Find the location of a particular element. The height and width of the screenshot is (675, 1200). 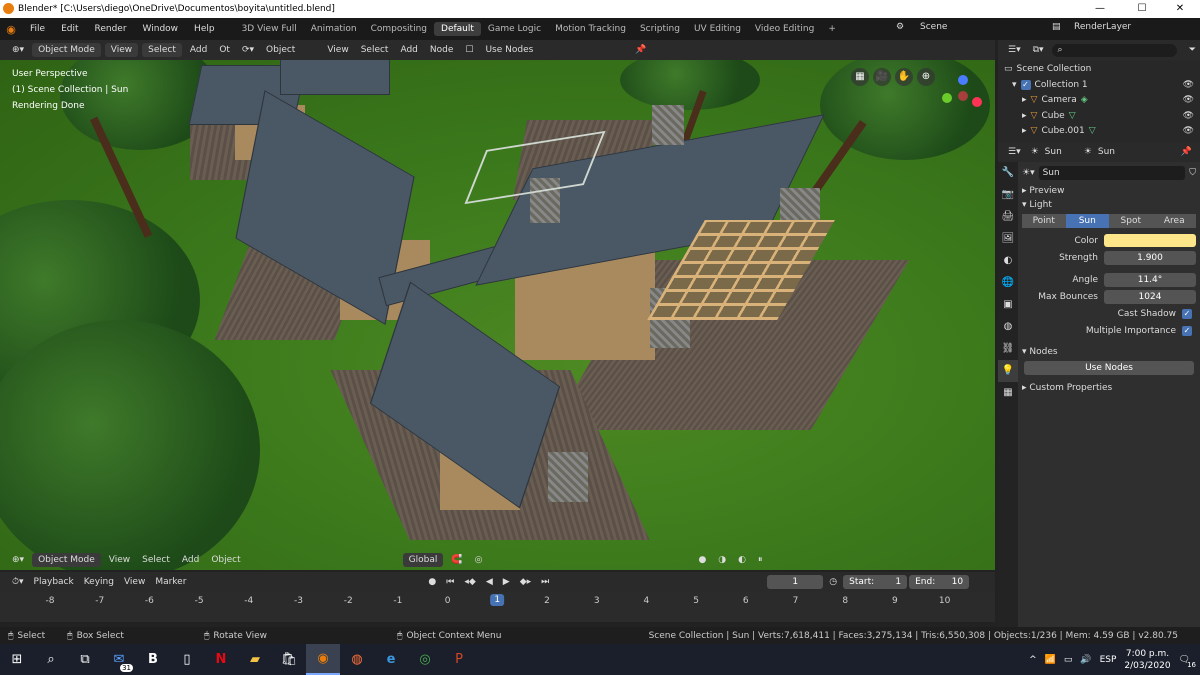

proportional-edit-icon: ◎ is located at coordinates (479, 560).